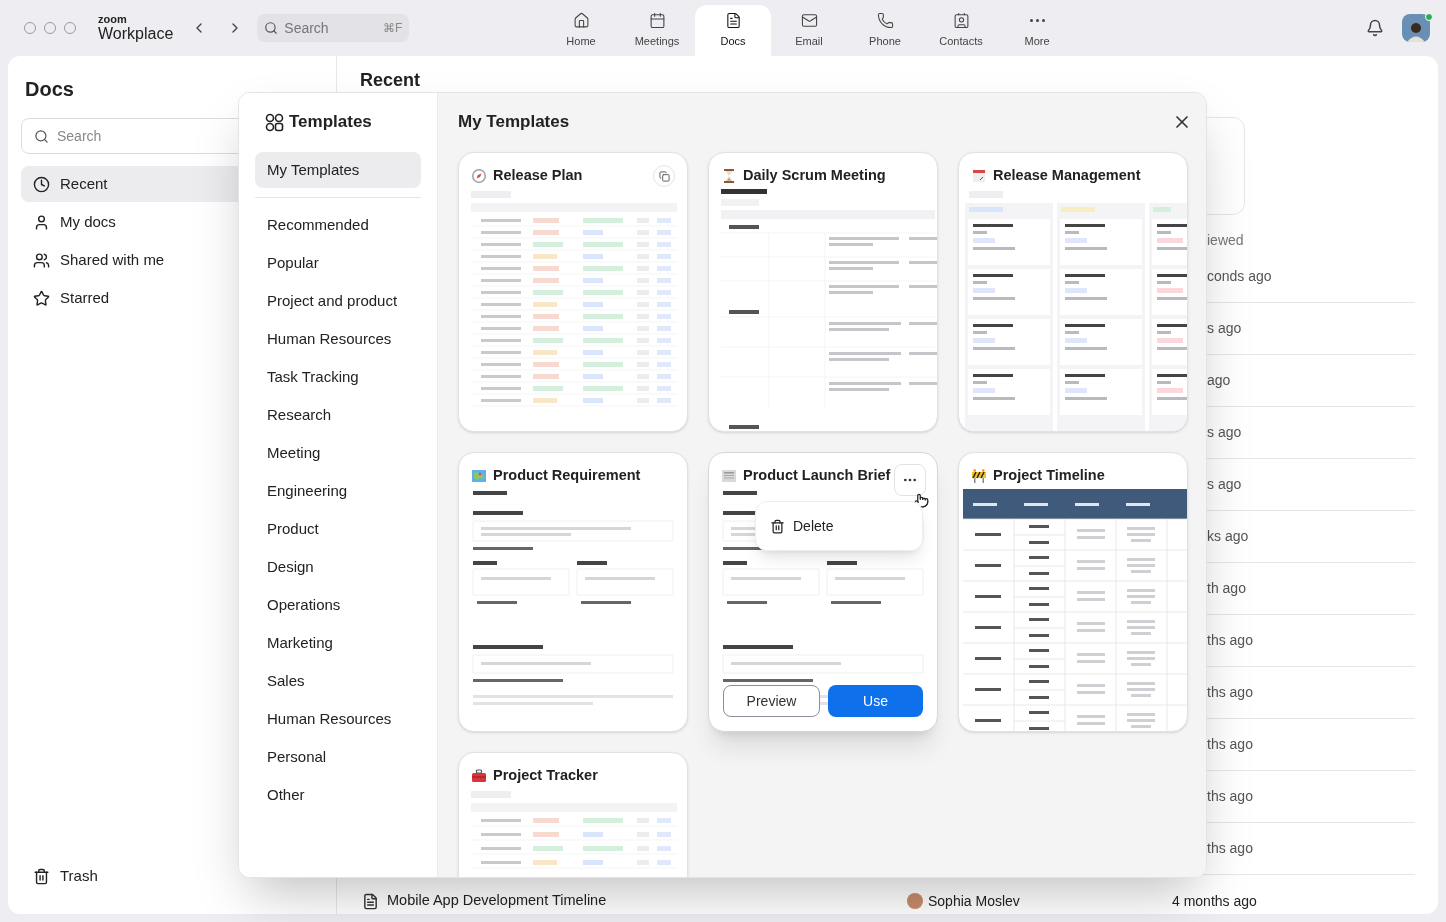 The width and height of the screenshot is (1446, 922). I want to click on shortcut-hint: ⌘F, so click(392, 28).